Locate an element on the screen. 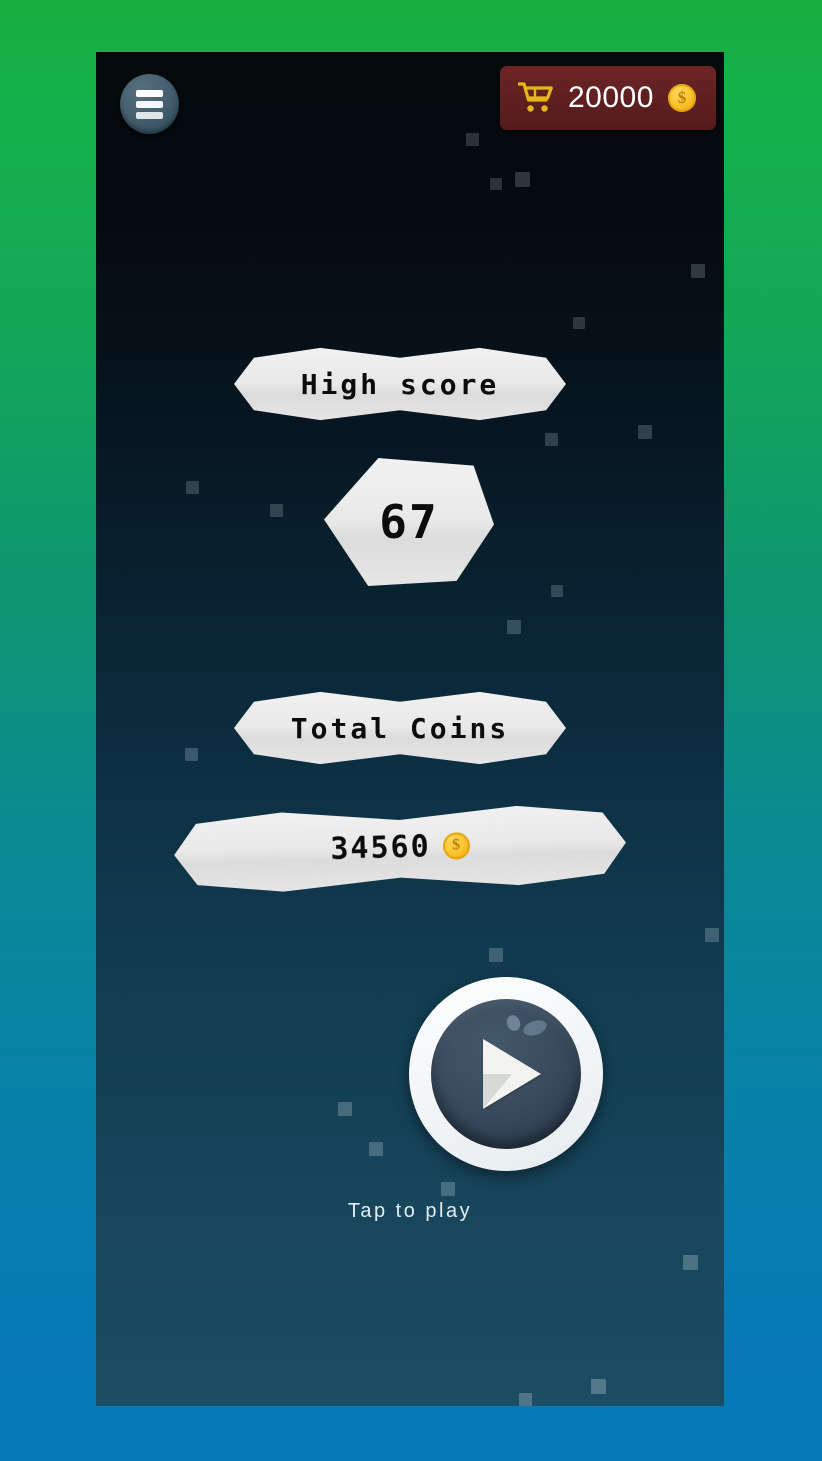  shop-coin-badge: 20000 $ is located at coordinates (608, 98).